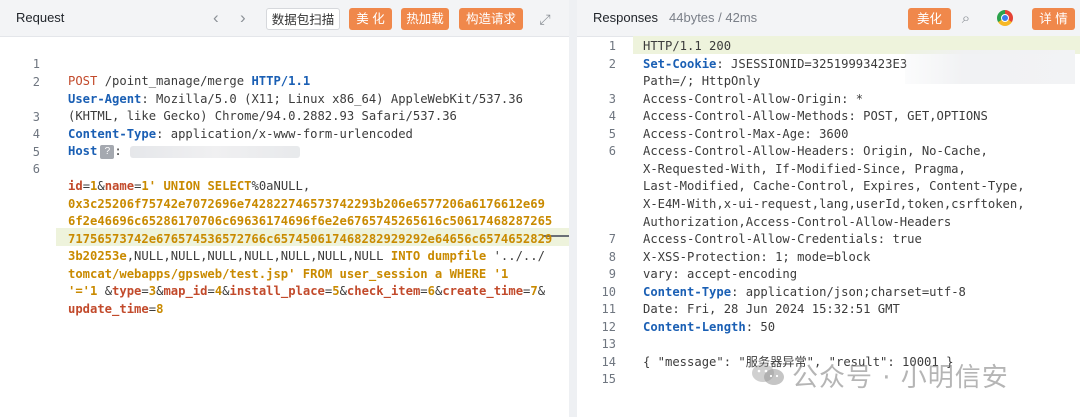 Image resolution: width=1080 pixels, height=417 pixels. Describe the element at coordinates (608, 326) in the screenshot. I see `line-number: 12` at that location.